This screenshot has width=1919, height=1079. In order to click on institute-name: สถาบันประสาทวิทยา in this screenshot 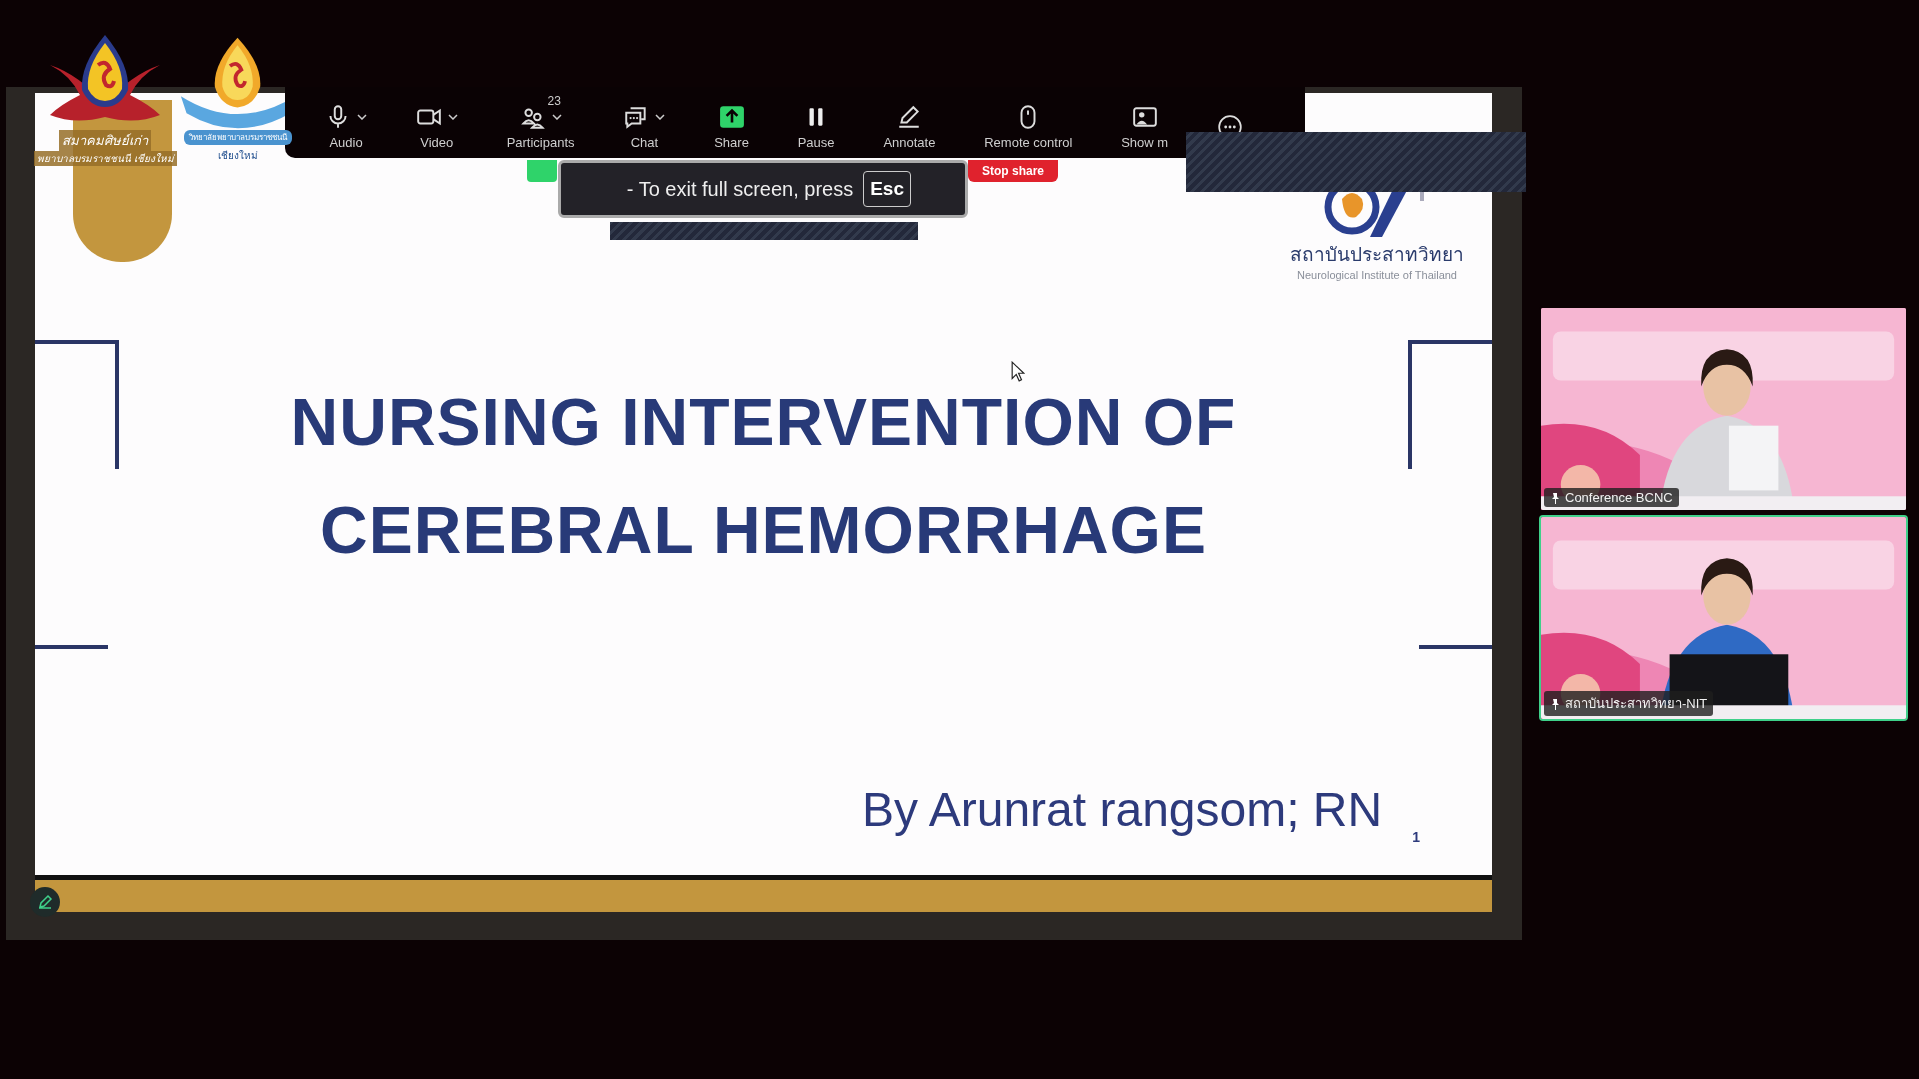, I will do `click(1377, 255)`.